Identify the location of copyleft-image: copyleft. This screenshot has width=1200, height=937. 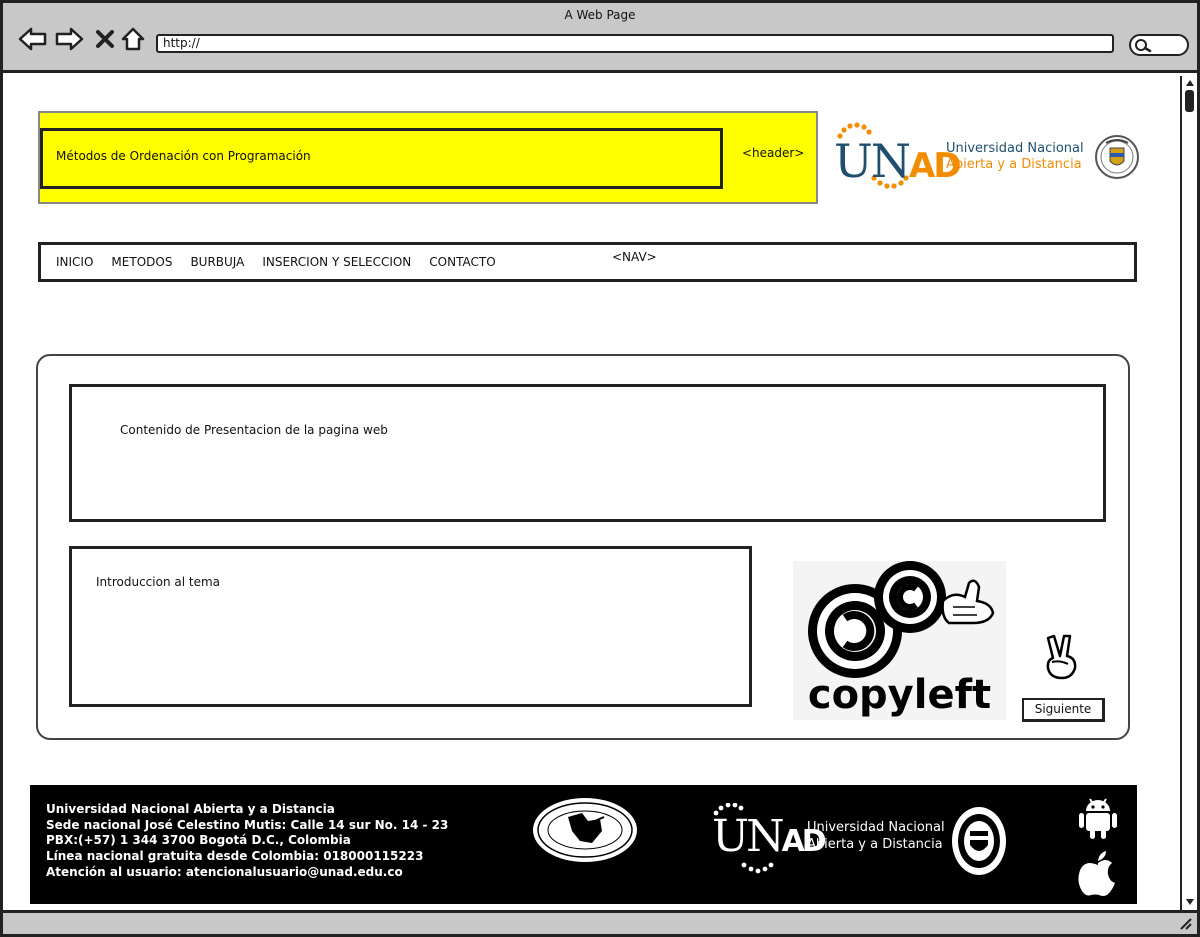
(899, 640).